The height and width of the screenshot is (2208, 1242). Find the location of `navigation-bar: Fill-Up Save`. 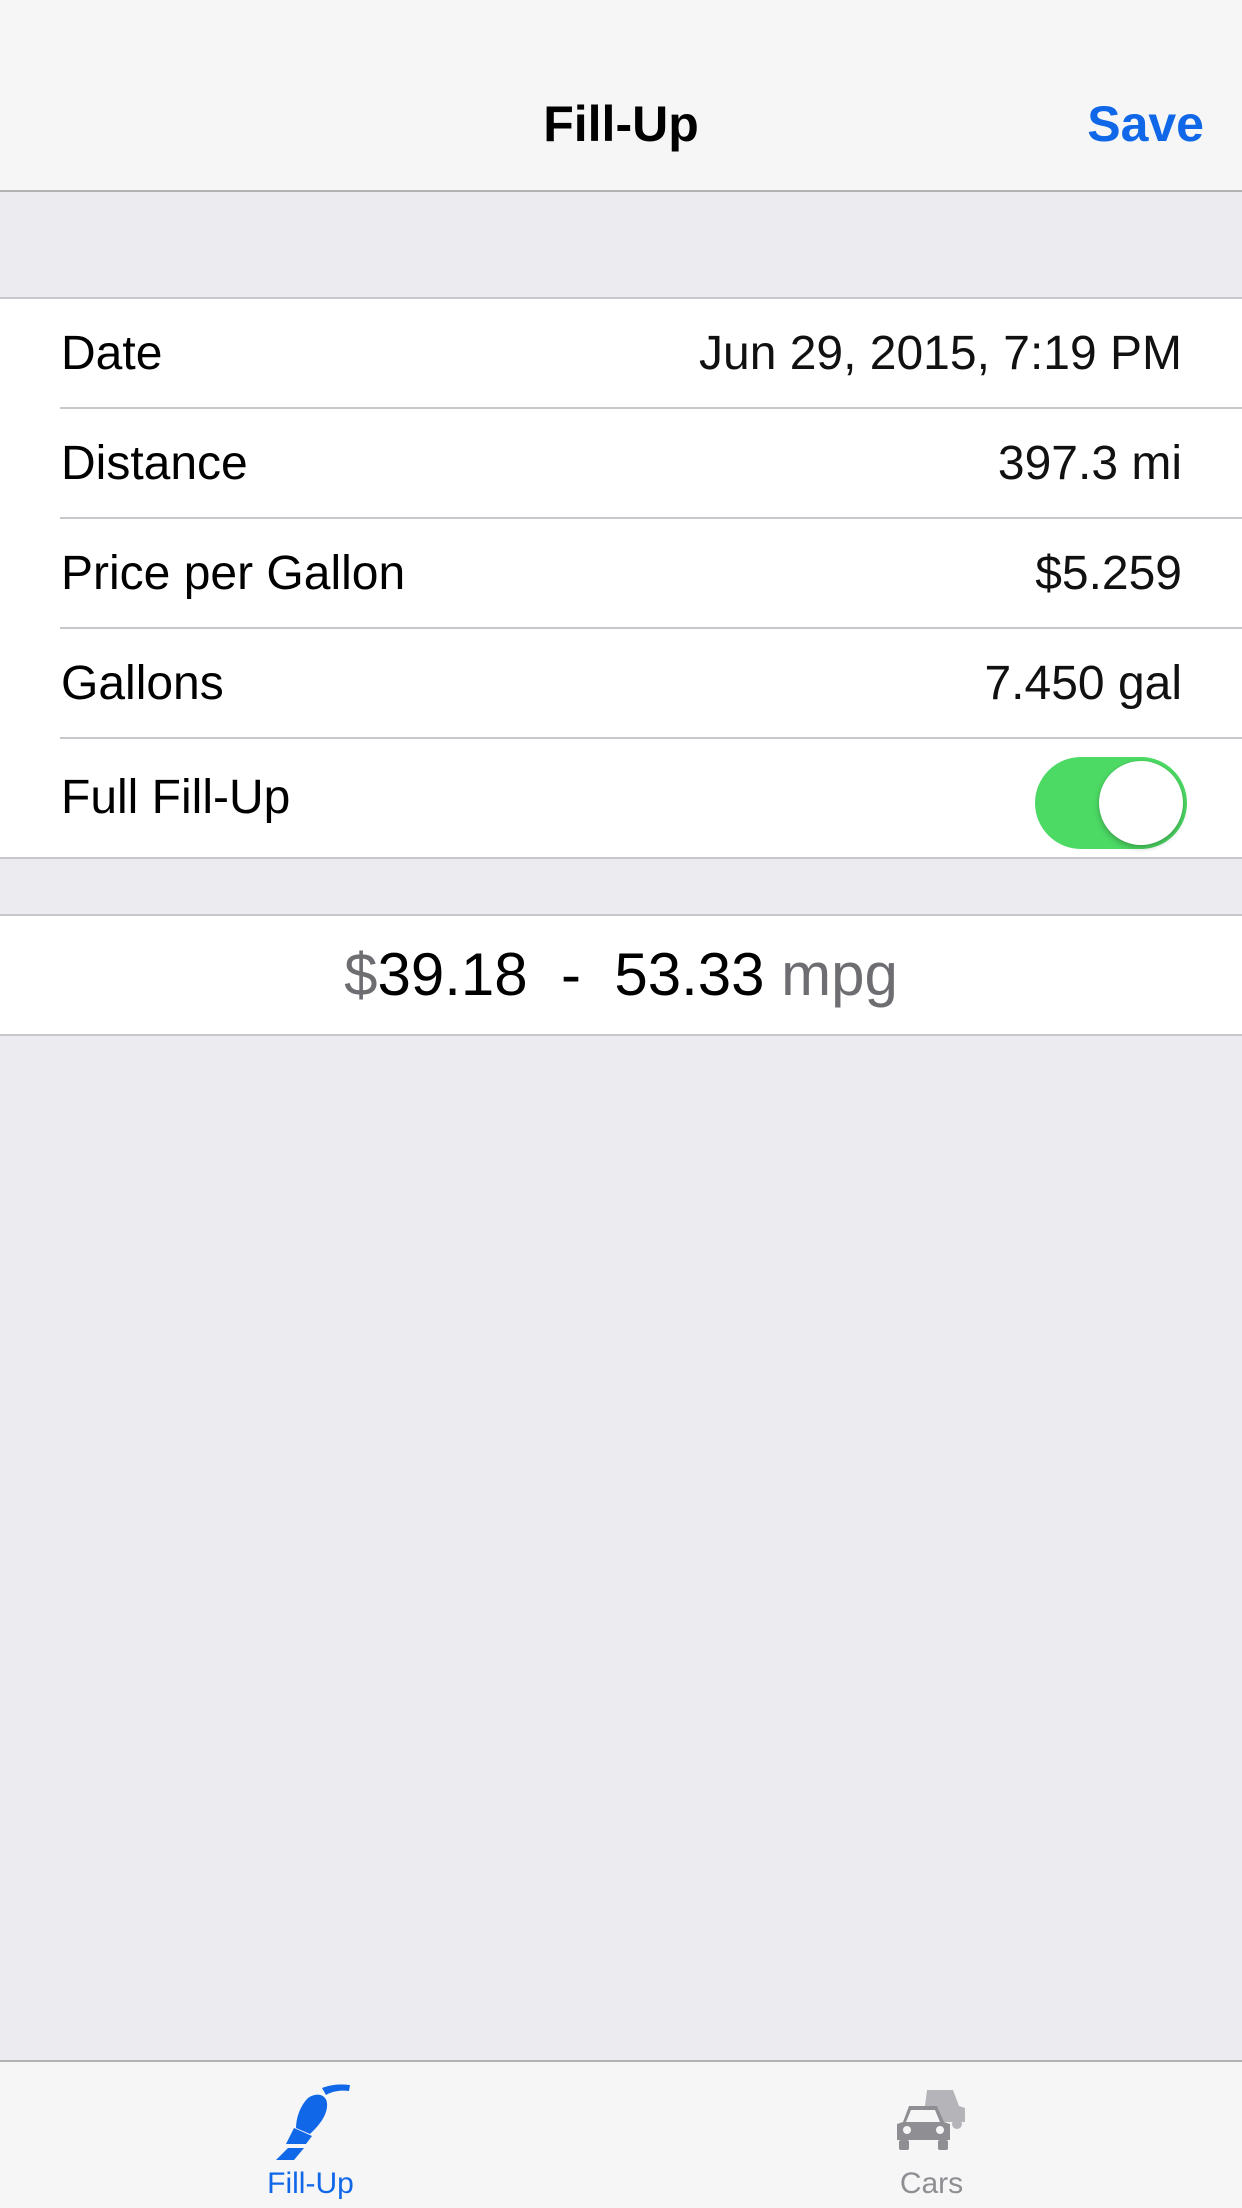

navigation-bar: Fill-Up Save is located at coordinates (621, 96).